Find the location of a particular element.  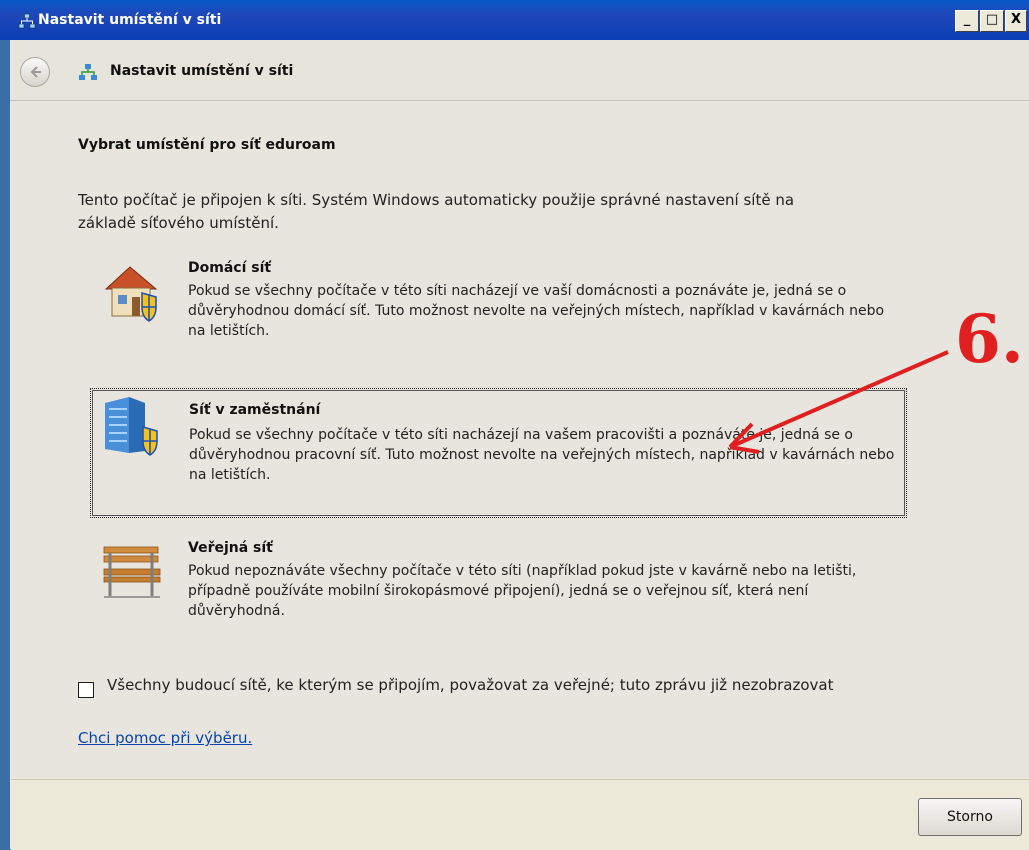

minimize-button: _ is located at coordinates (967, 21).